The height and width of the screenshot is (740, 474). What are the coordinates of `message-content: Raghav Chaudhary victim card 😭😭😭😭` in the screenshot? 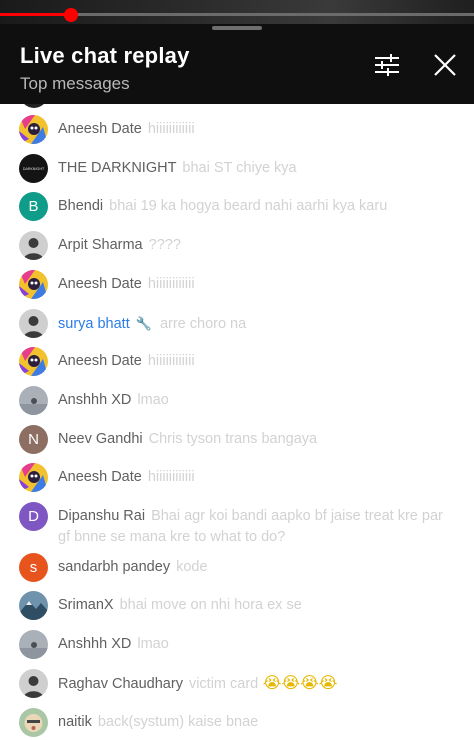 It's located at (258, 684).